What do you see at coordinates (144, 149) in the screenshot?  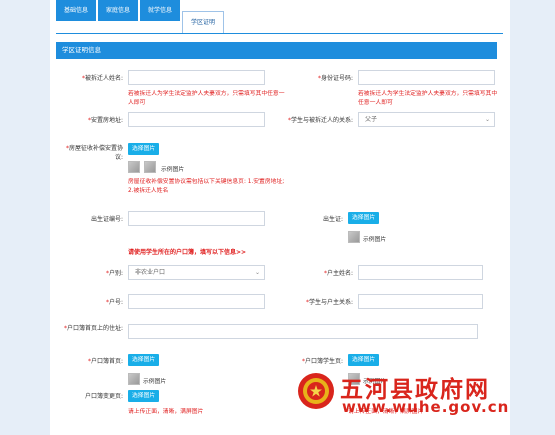 I see `agreement-upload-button: 选择图片` at bounding box center [144, 149].